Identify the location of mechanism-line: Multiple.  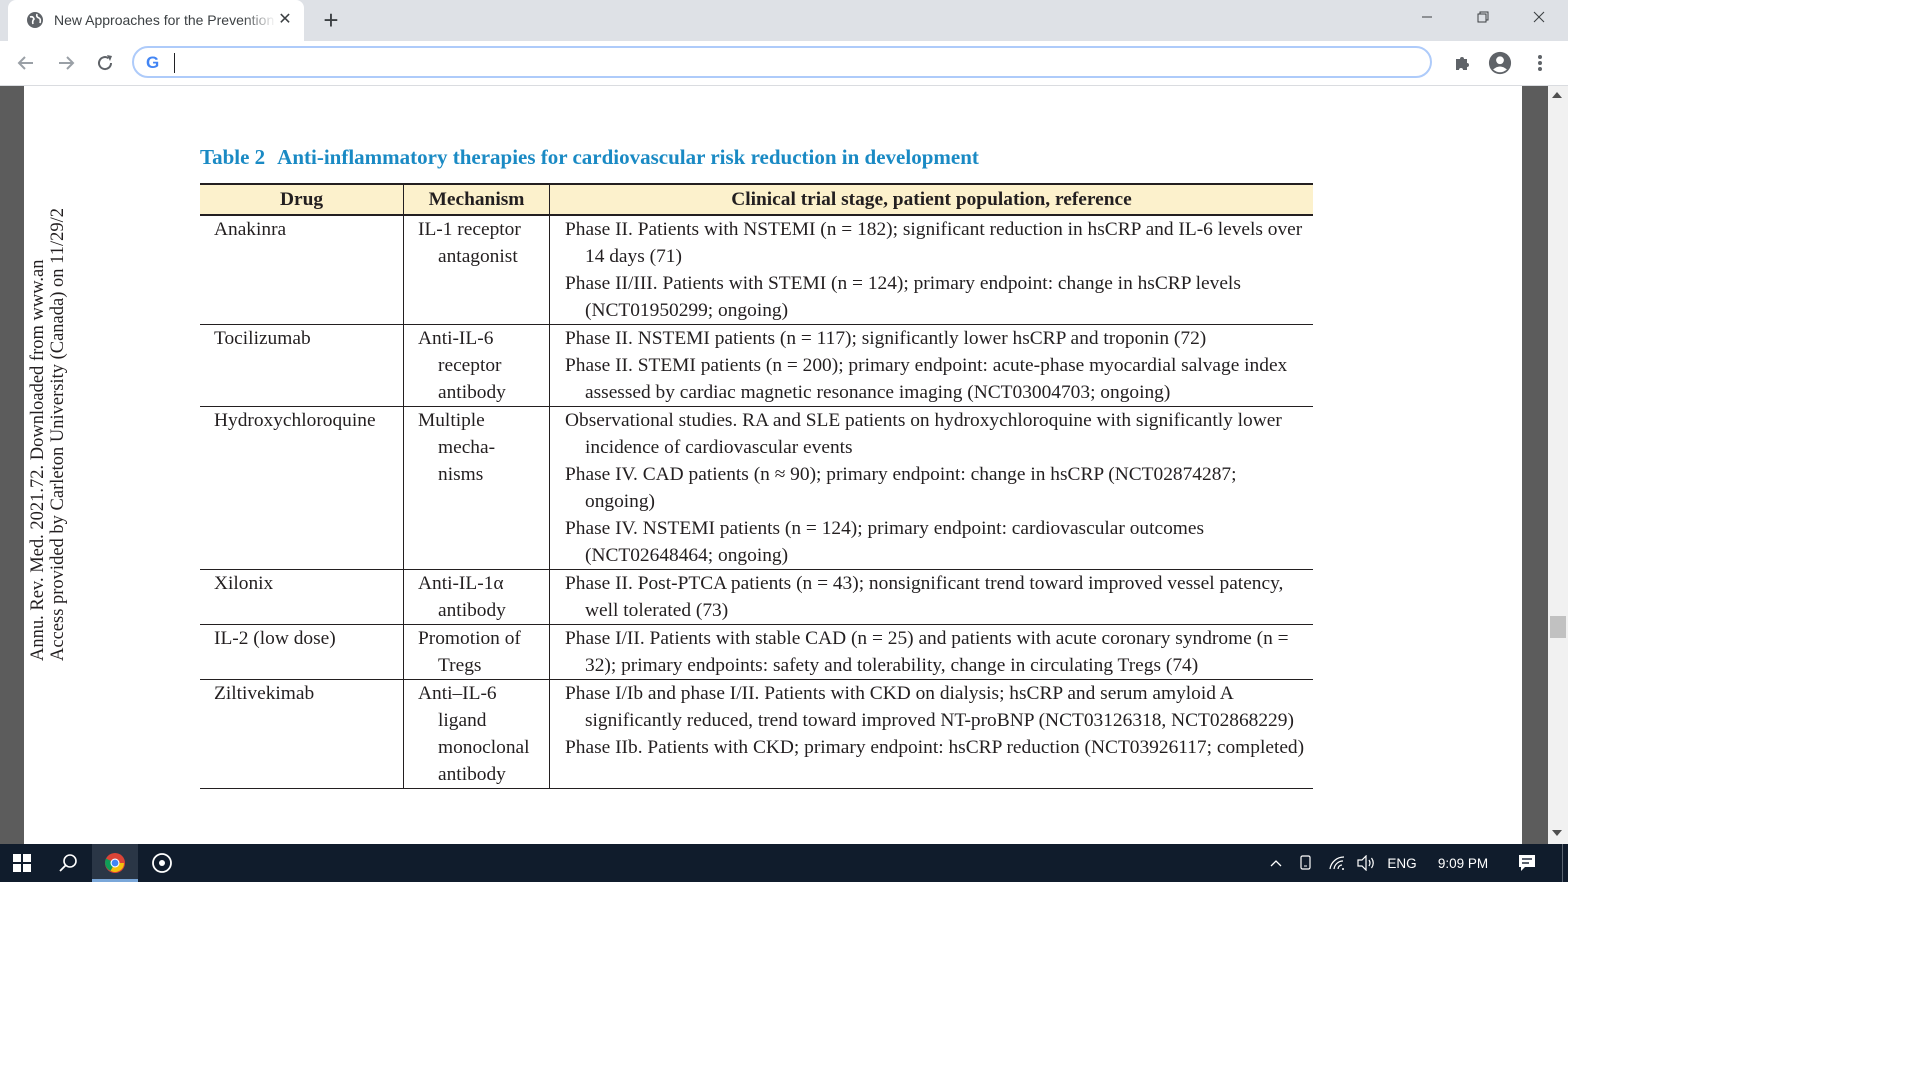
(451, 420).